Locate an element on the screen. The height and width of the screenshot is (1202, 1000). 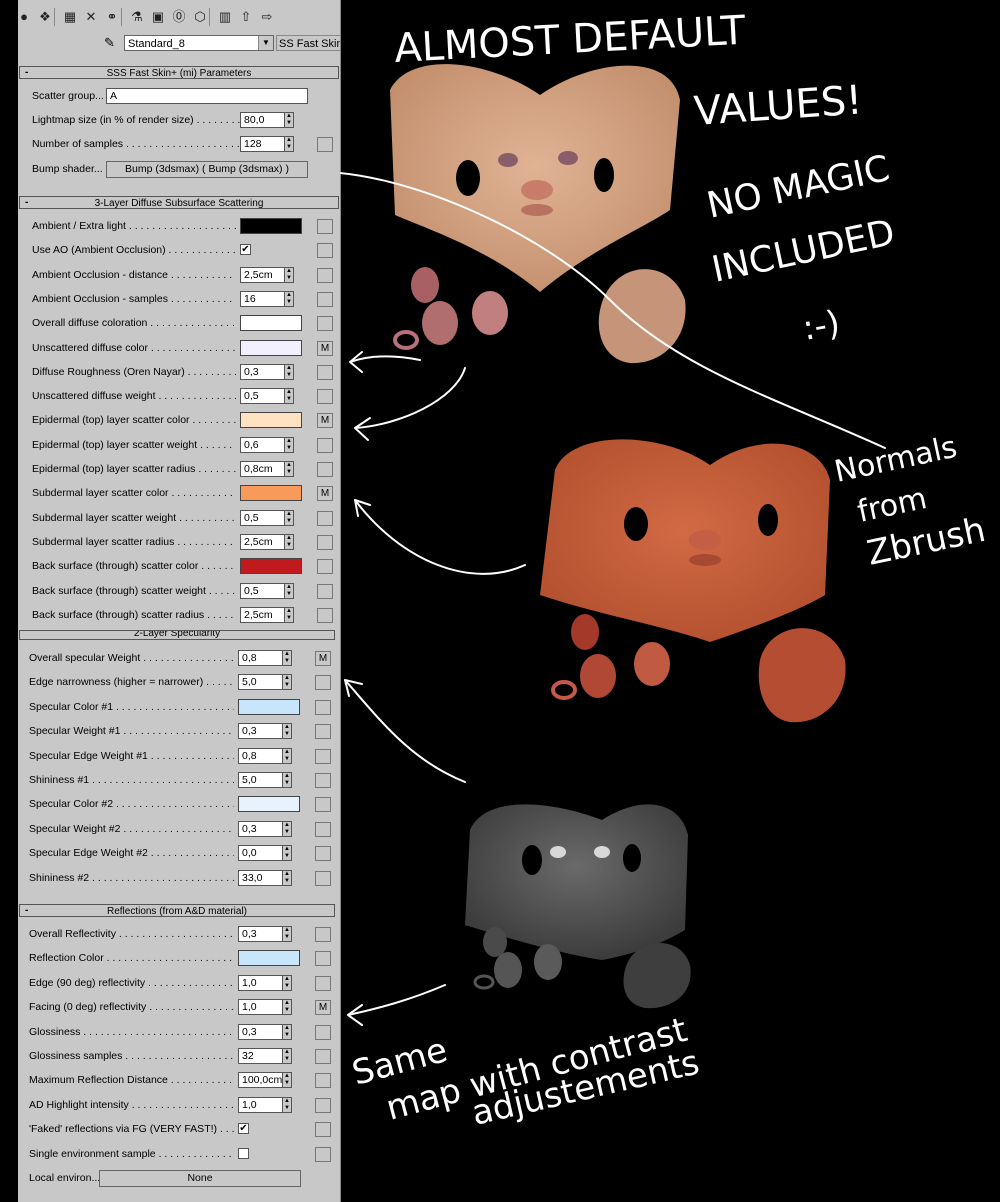
specular-color-swatch is located at coordinates (269, 804).